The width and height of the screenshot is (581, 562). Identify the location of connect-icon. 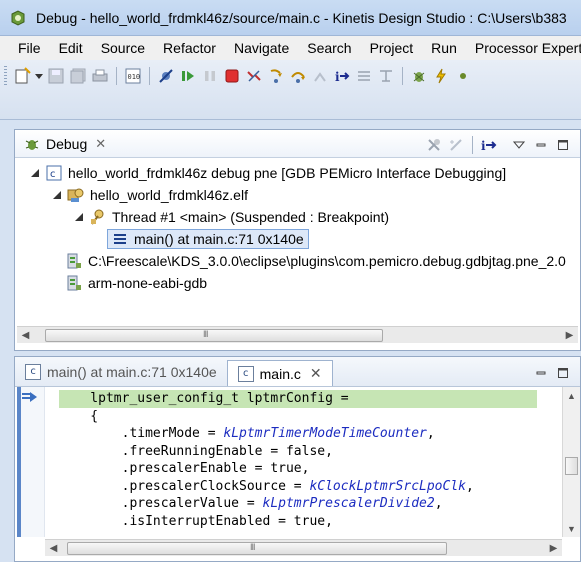
(456, 145).